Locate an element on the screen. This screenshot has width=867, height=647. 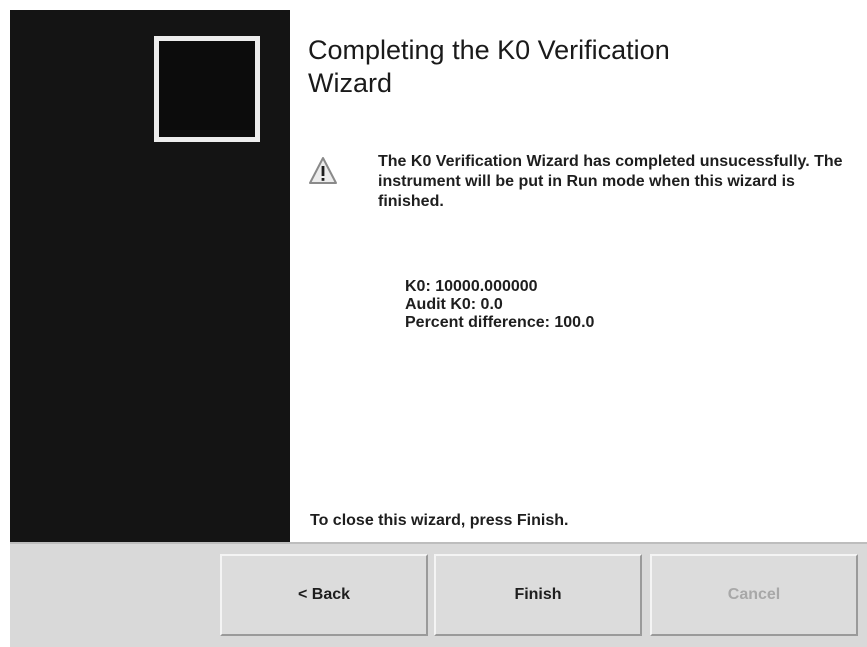
close-instruction: To close this wizard, press Finish. is located at coordinates (439, 520).